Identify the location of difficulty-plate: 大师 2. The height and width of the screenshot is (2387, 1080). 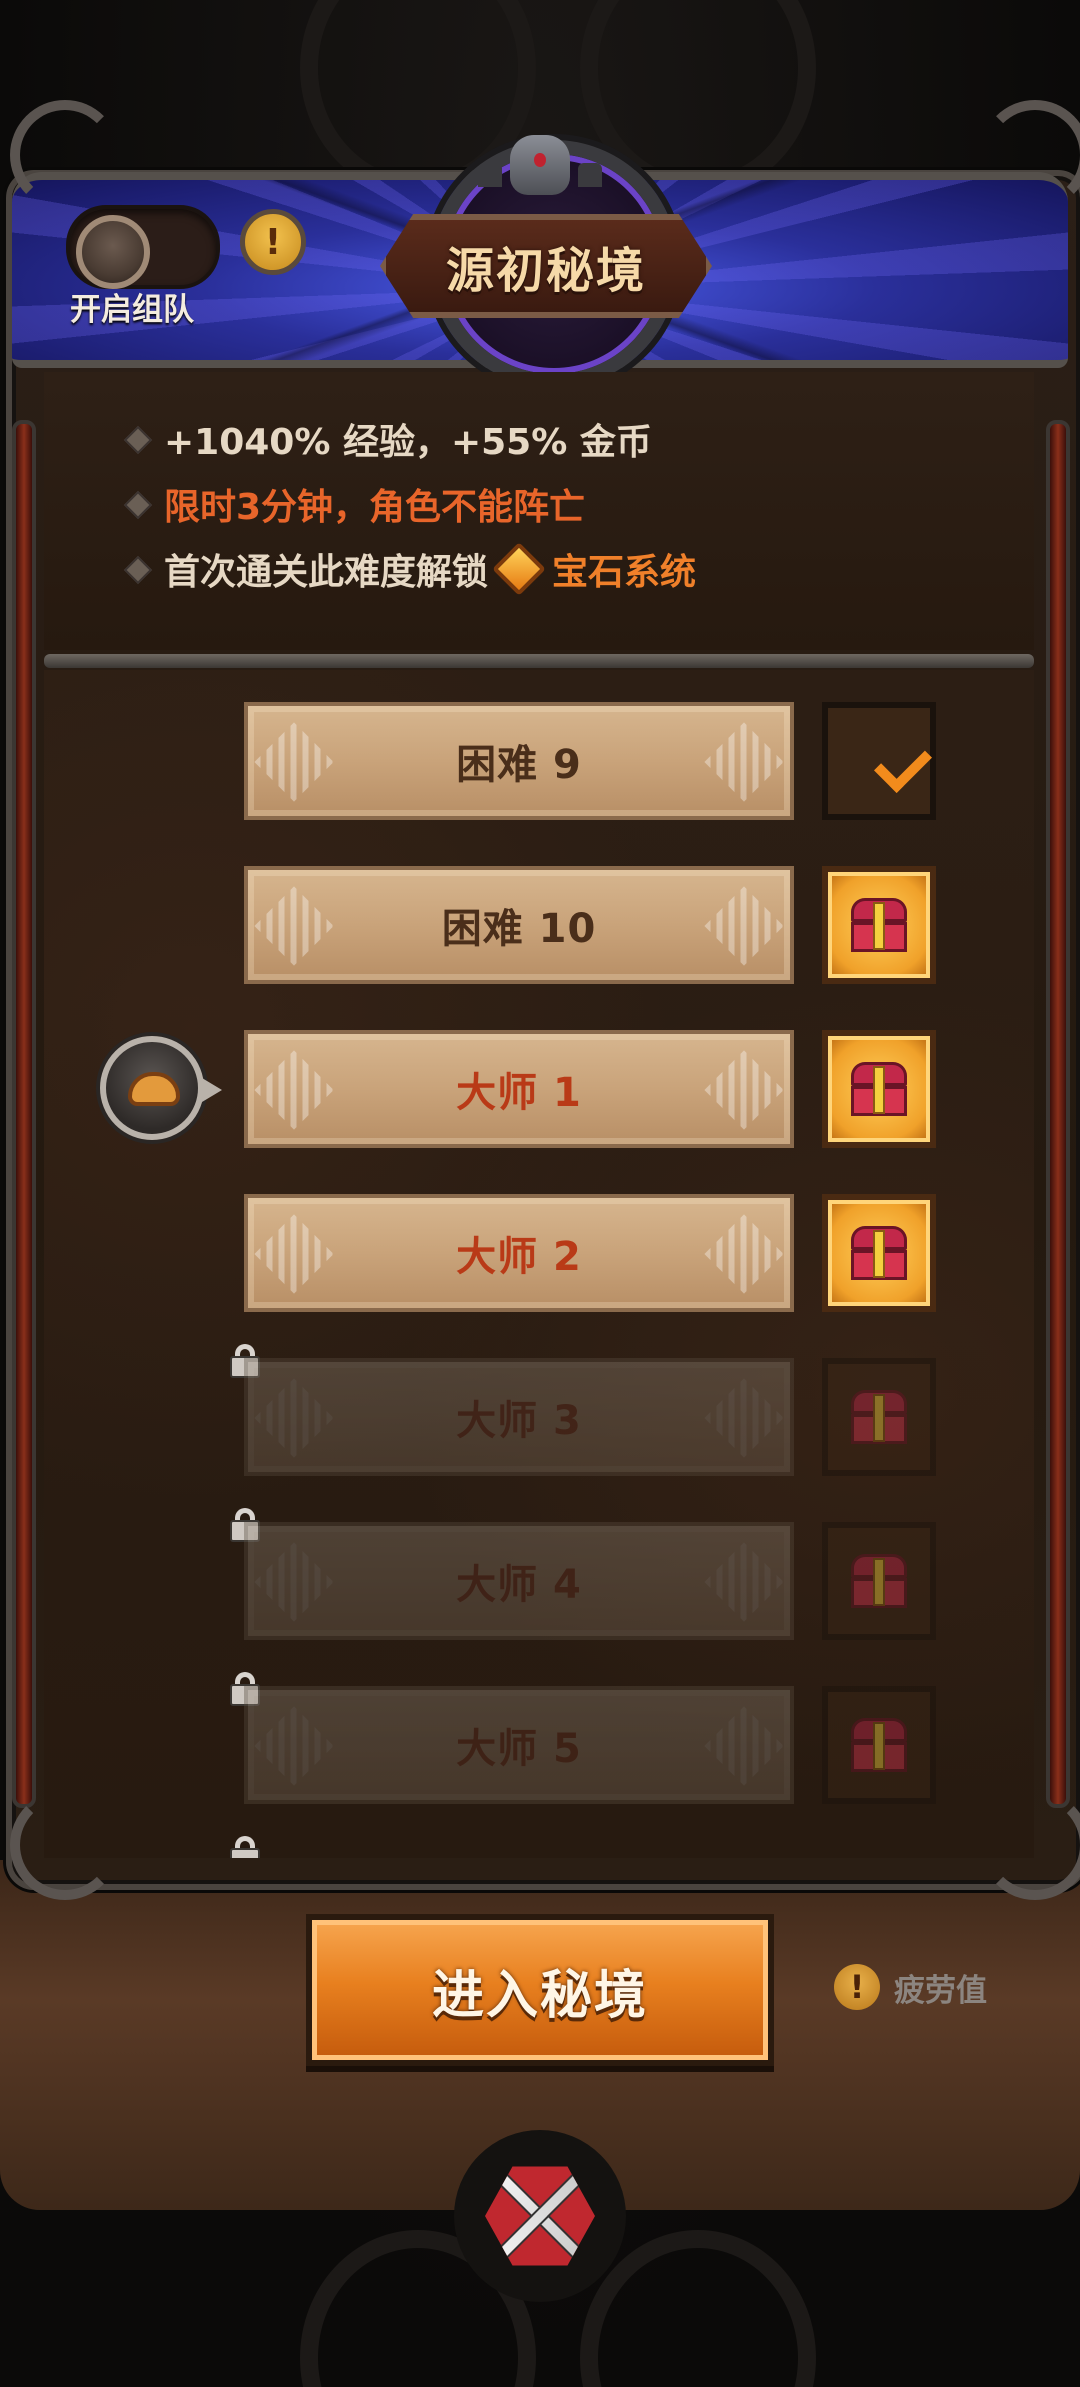
(519, 1253).